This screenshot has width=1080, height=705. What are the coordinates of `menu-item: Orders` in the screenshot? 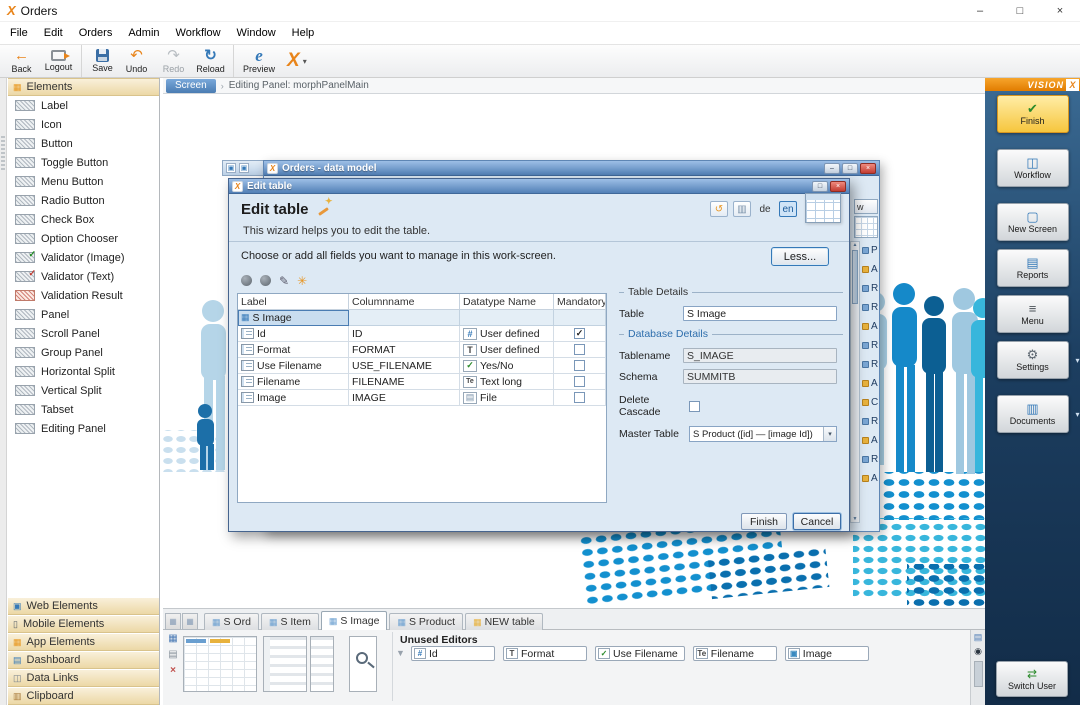 It's located at (96, 33).